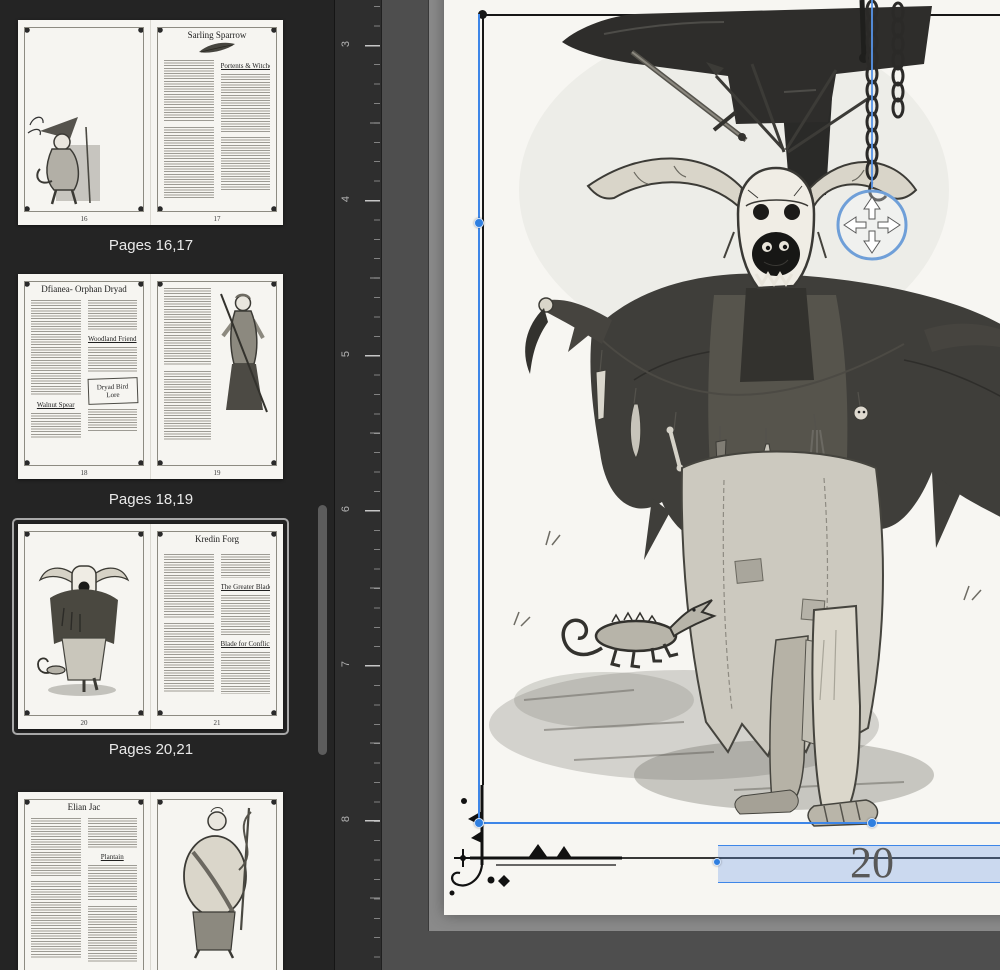 The height and width of the screenshot is (970, 1000). What do you see at coordinates (217, 723) in the screenshot?
I see `thumb-page-number: 21` at bounding box center [217, 723].